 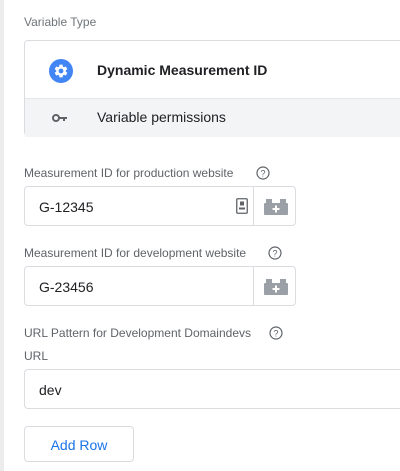 What do you see at coordinates (79, 444) in the screenshot?
I see `add-row-button: Add Row` at bounding box center [79, 444].